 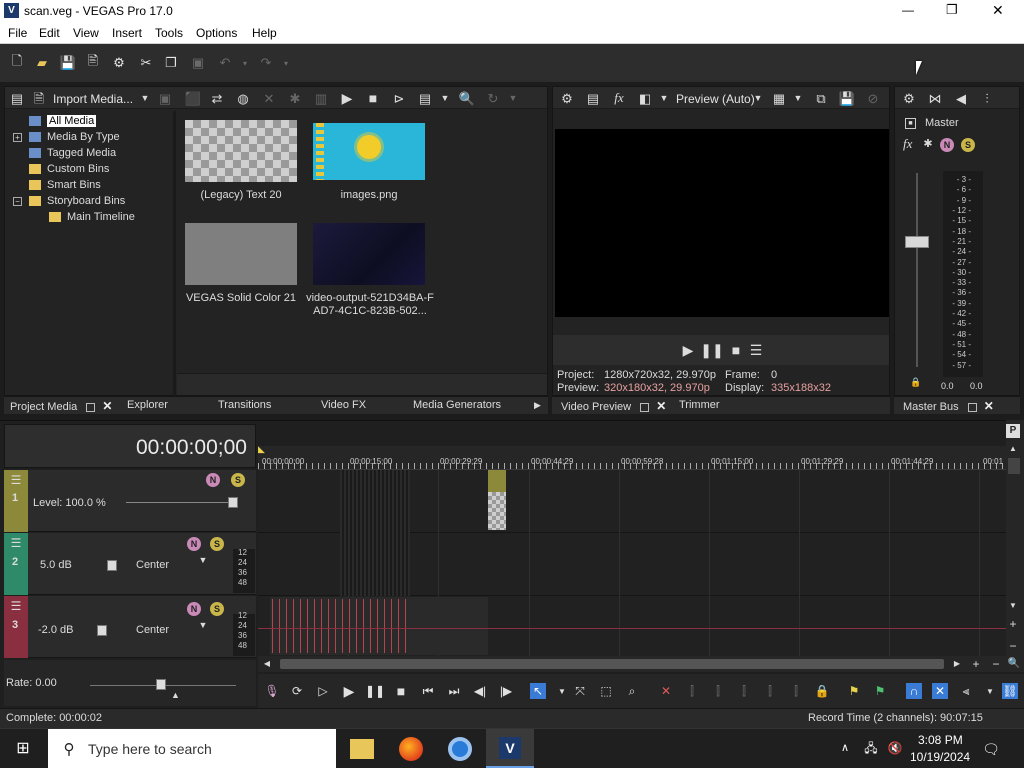 I want to click on redo-dropdown-icon: ▾, so click(x=286, y=63).